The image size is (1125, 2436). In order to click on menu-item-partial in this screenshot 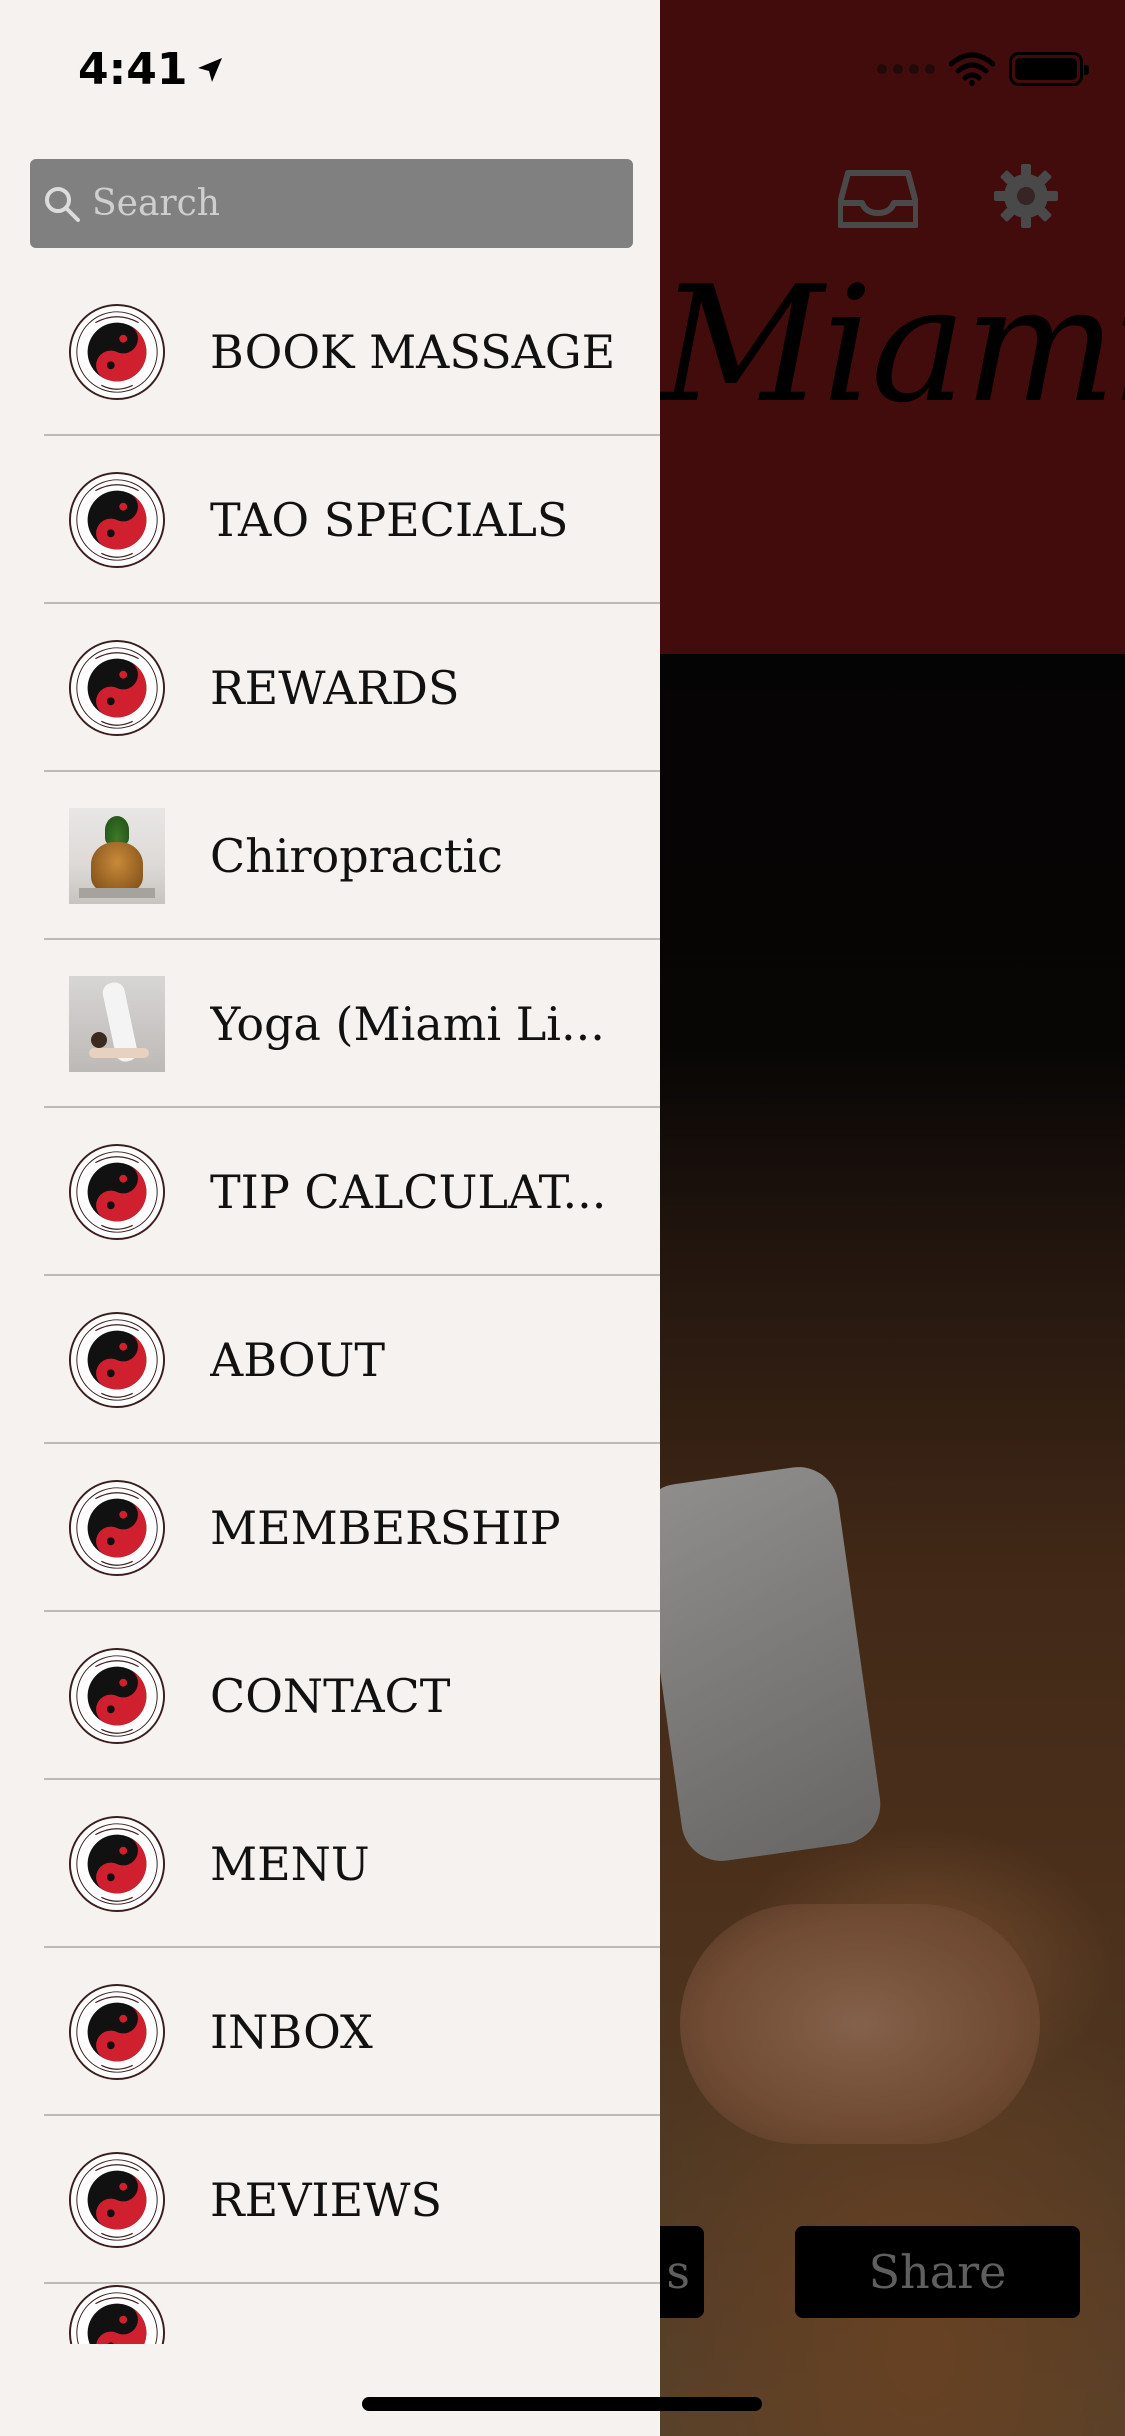, I will do `click(117, 2314)`.